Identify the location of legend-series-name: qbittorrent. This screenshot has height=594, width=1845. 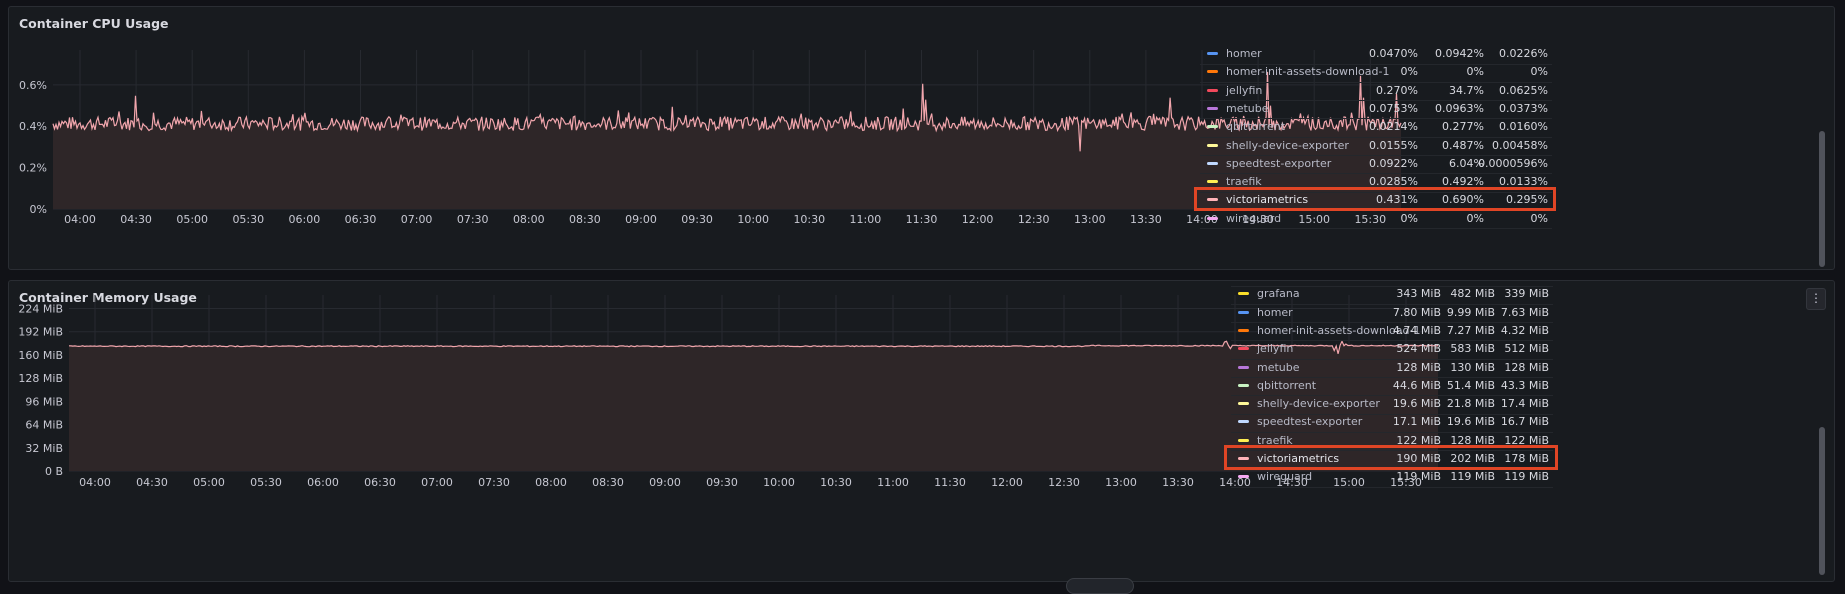
(1256, 127).